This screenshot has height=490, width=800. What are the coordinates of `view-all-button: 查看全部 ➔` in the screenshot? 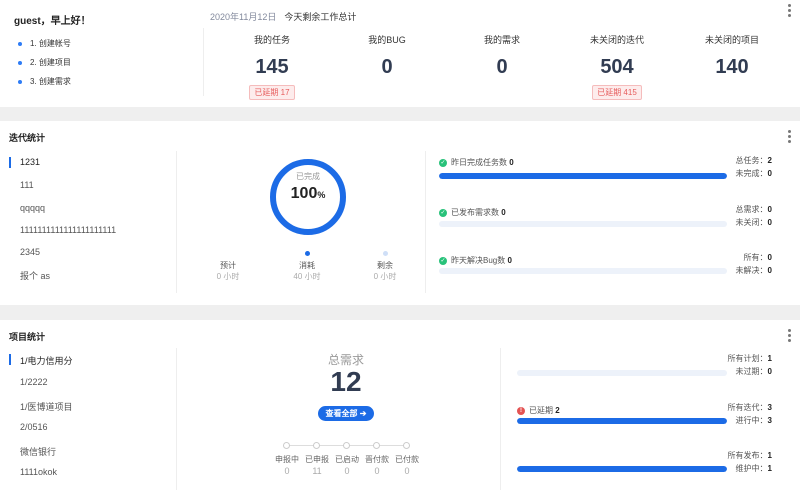 It's located at (346, 413).